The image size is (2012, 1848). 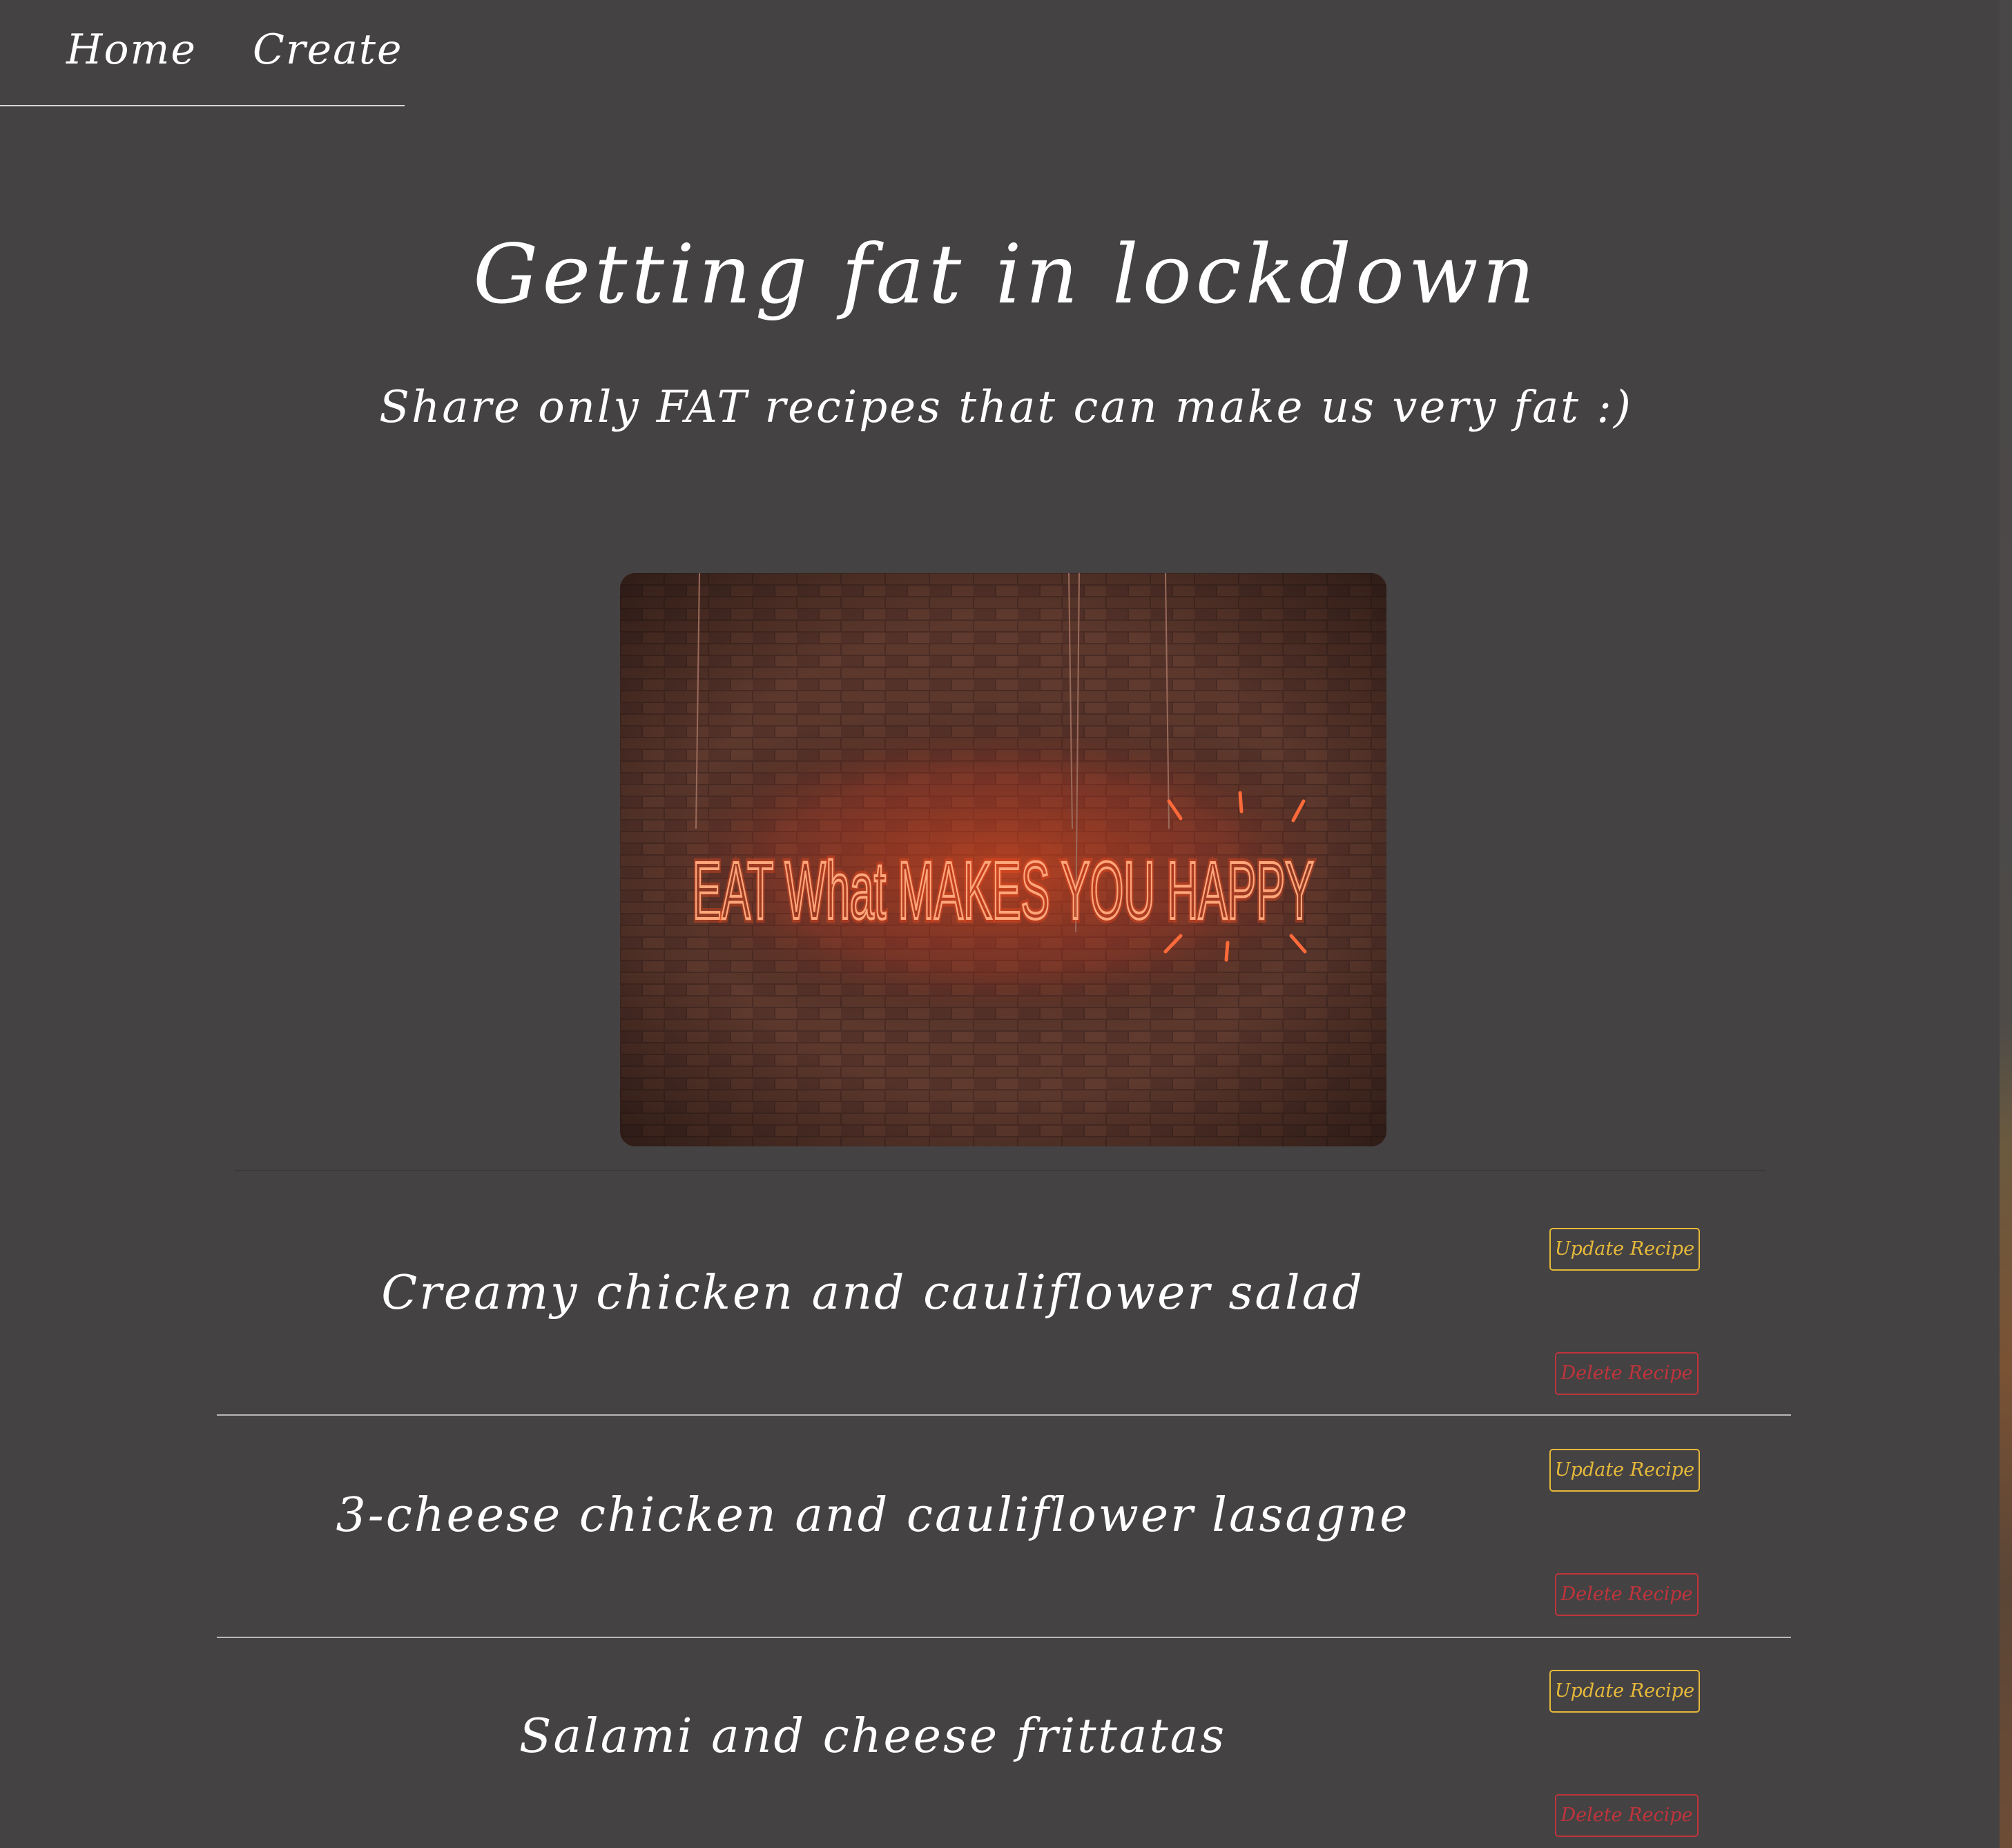 What do you see at coordinates (1003, 890) in the screenshot?
I see `neon-glow-text: EAT What MAKES YOU HAPPY` at bounding box center [1003, 890].